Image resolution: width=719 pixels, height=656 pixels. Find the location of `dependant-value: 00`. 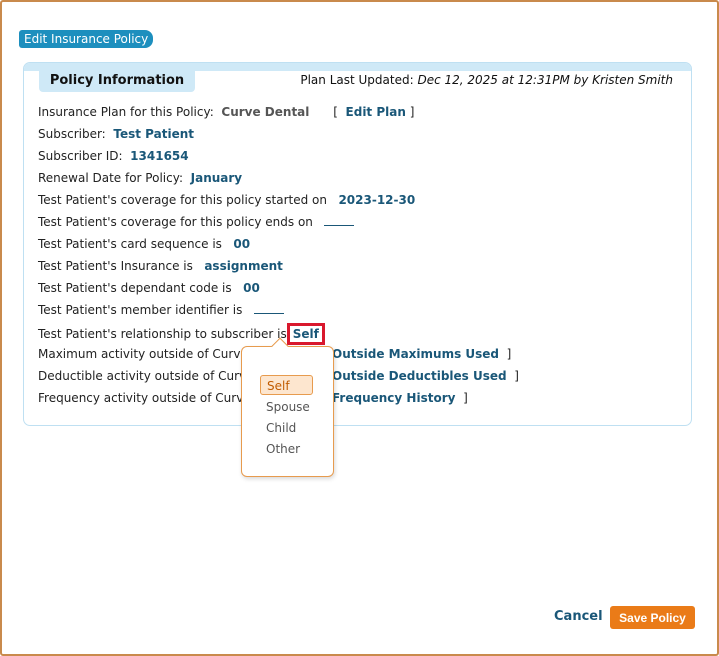

dependant-value: 00 is located at coordinates (251, 288).